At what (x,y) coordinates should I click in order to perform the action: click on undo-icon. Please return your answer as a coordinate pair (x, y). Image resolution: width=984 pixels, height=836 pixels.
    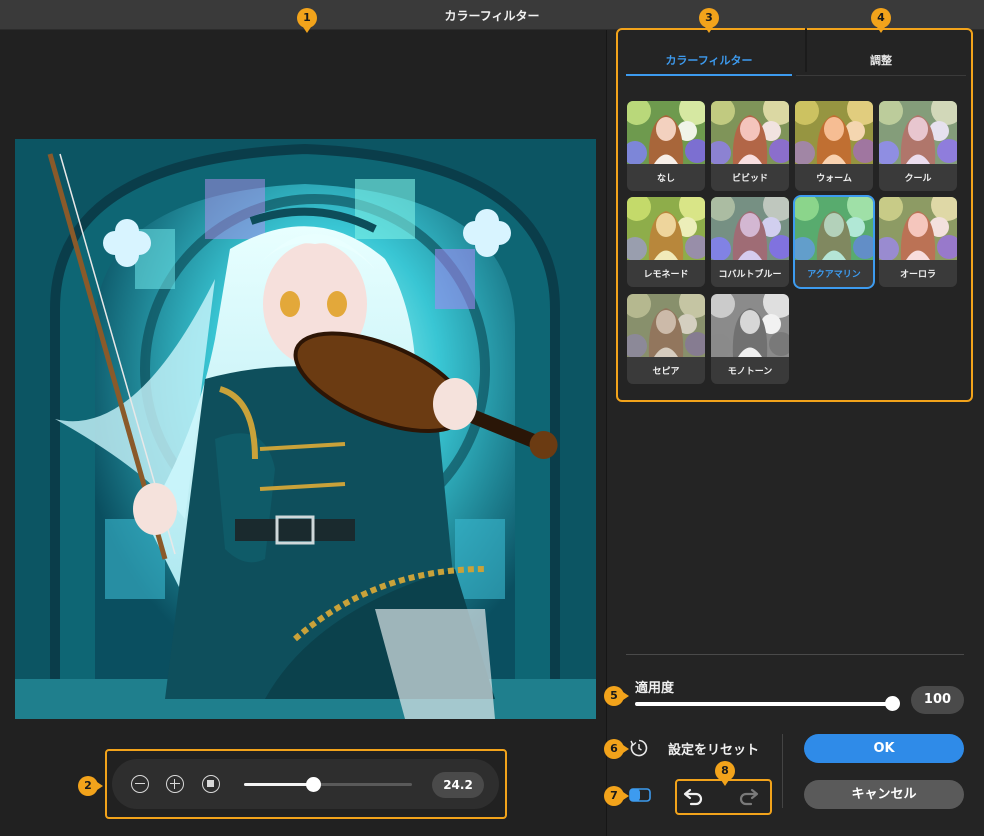
    Looking at the image, I should click on (694, 796).